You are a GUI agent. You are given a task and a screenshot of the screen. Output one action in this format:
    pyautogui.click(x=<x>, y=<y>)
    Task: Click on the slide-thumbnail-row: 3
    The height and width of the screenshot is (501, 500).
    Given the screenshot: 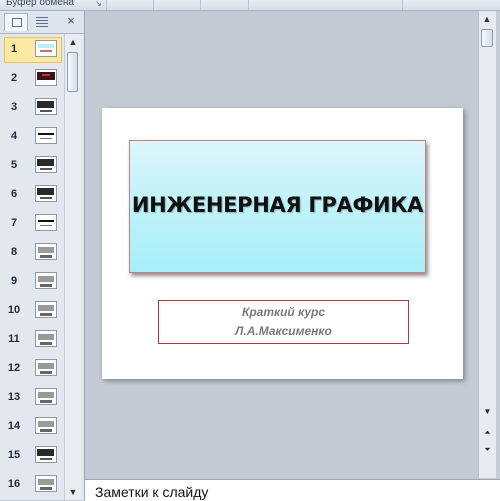 What is the action you would take?
    pyautogui.click(x=32, y=109)
    